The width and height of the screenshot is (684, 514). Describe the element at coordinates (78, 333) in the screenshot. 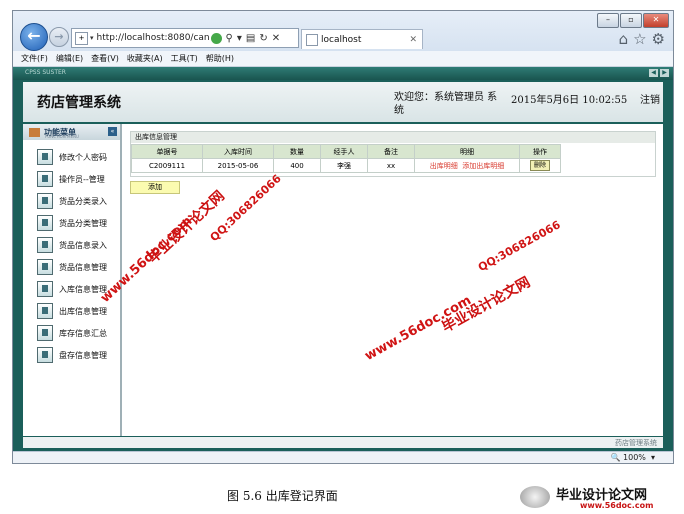

I see `sidebar-item-stock-summary: 库存信息汇总` at that location.